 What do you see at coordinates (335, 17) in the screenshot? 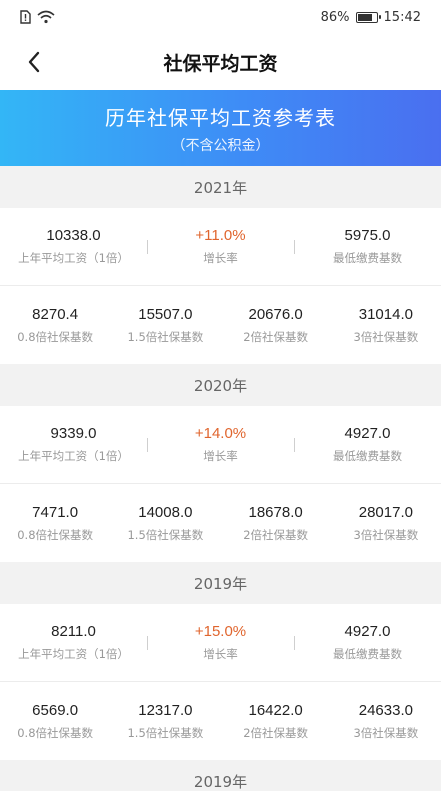
I see `battery-percent: 86%` at bounding box center [335, 17].